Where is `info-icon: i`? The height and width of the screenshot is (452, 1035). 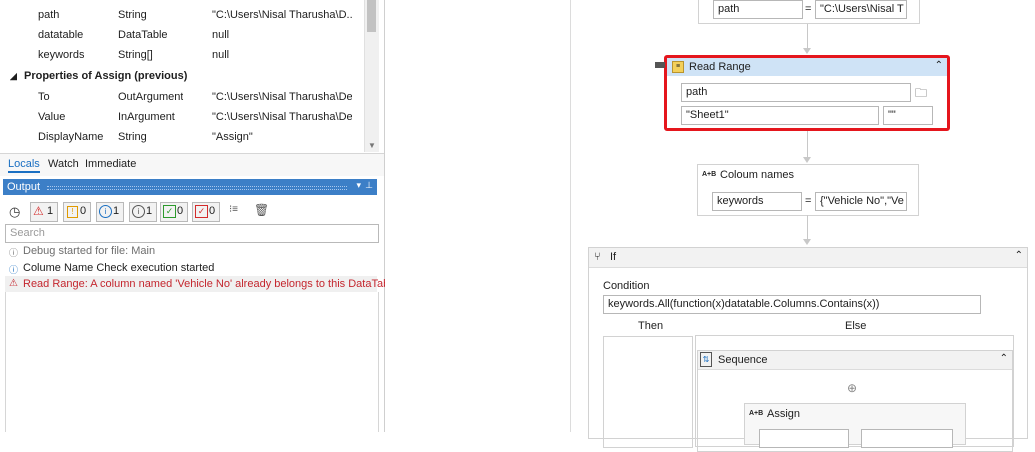
info-icon: i is located at coordinates (105, 211).